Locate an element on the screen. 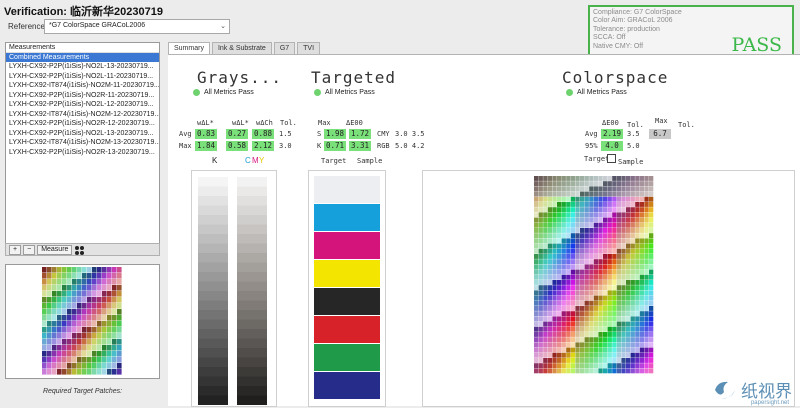 This screenshot has width=800, height=408. tab-g7: G7 is located at coordinates (284, 48).